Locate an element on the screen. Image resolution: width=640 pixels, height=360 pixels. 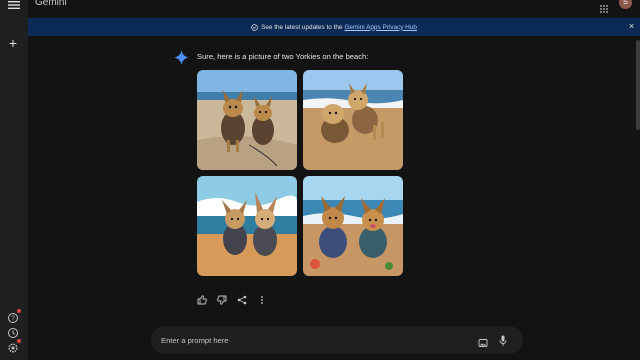
menu-icon is located at coordinates (14, 5).